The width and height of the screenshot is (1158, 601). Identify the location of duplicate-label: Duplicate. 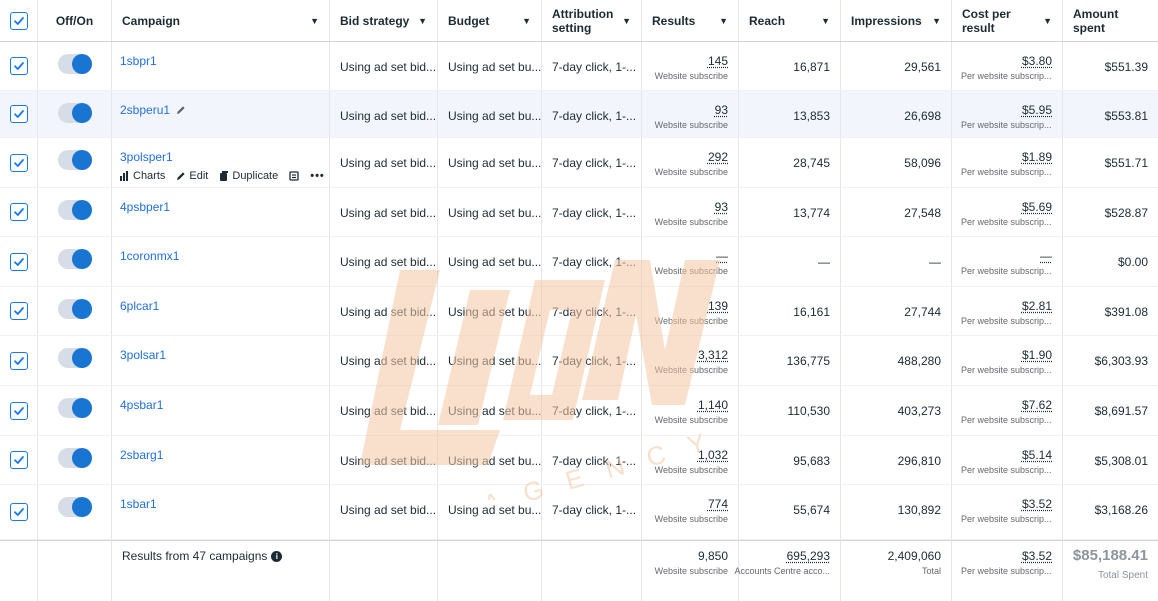
(255, 176).